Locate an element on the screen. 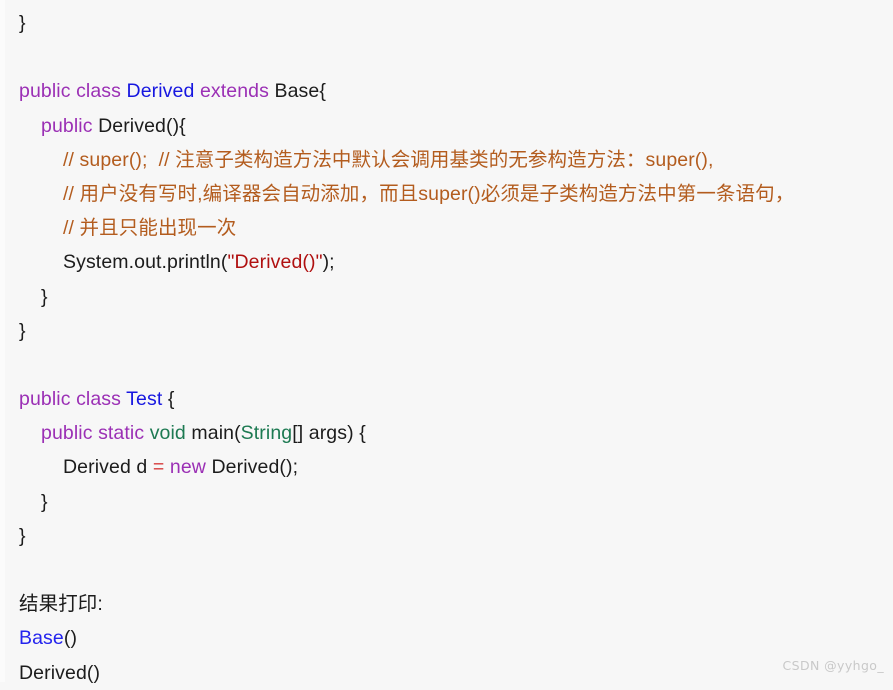  code-token: = is located at coordinates (158, 467).